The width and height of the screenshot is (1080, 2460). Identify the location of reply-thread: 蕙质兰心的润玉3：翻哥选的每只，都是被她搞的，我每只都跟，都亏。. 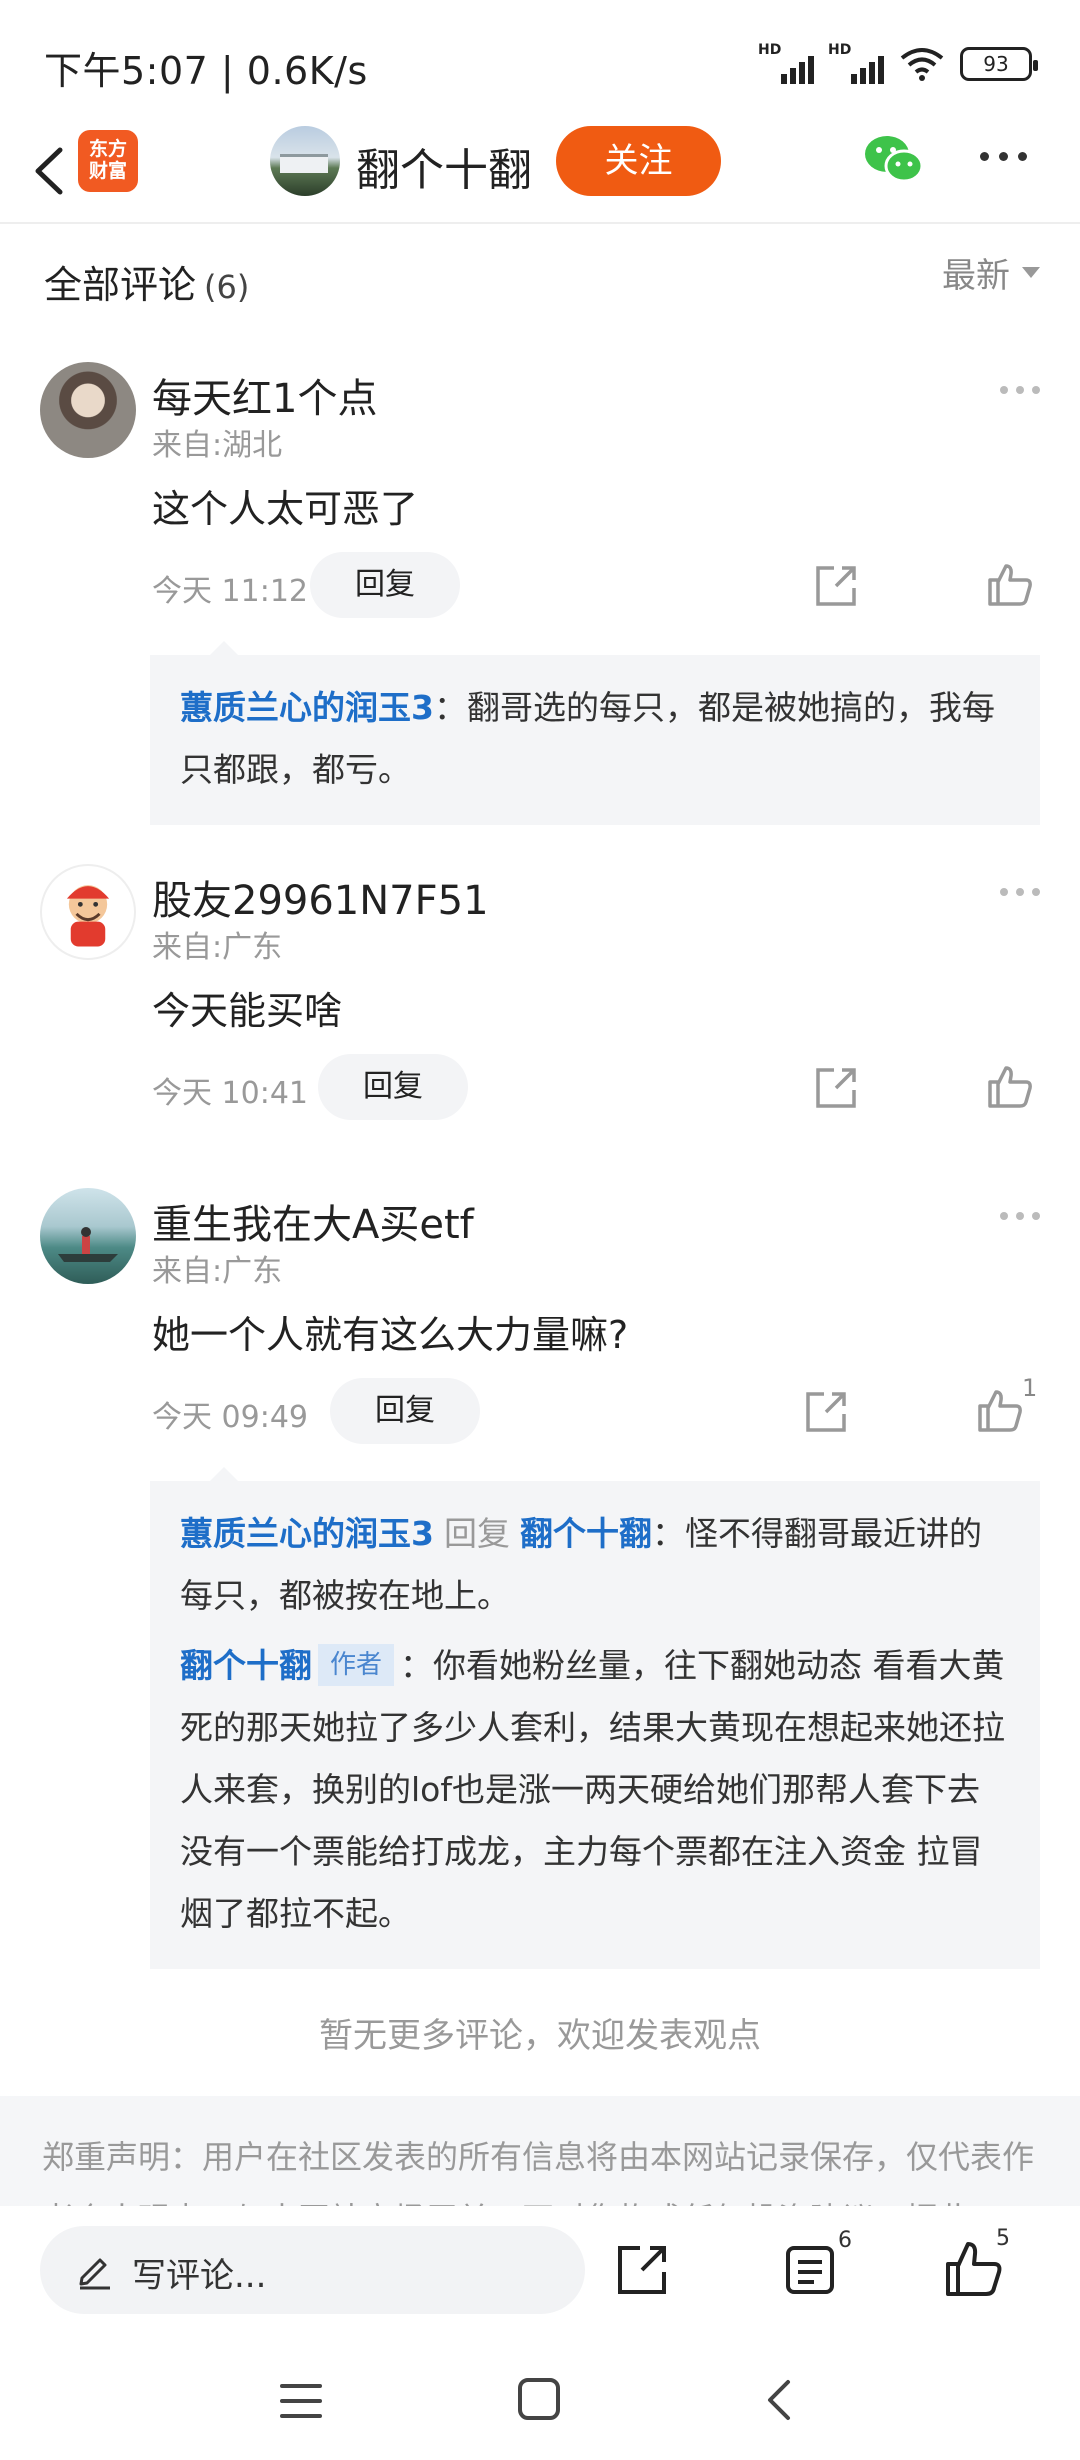
(595, 733).